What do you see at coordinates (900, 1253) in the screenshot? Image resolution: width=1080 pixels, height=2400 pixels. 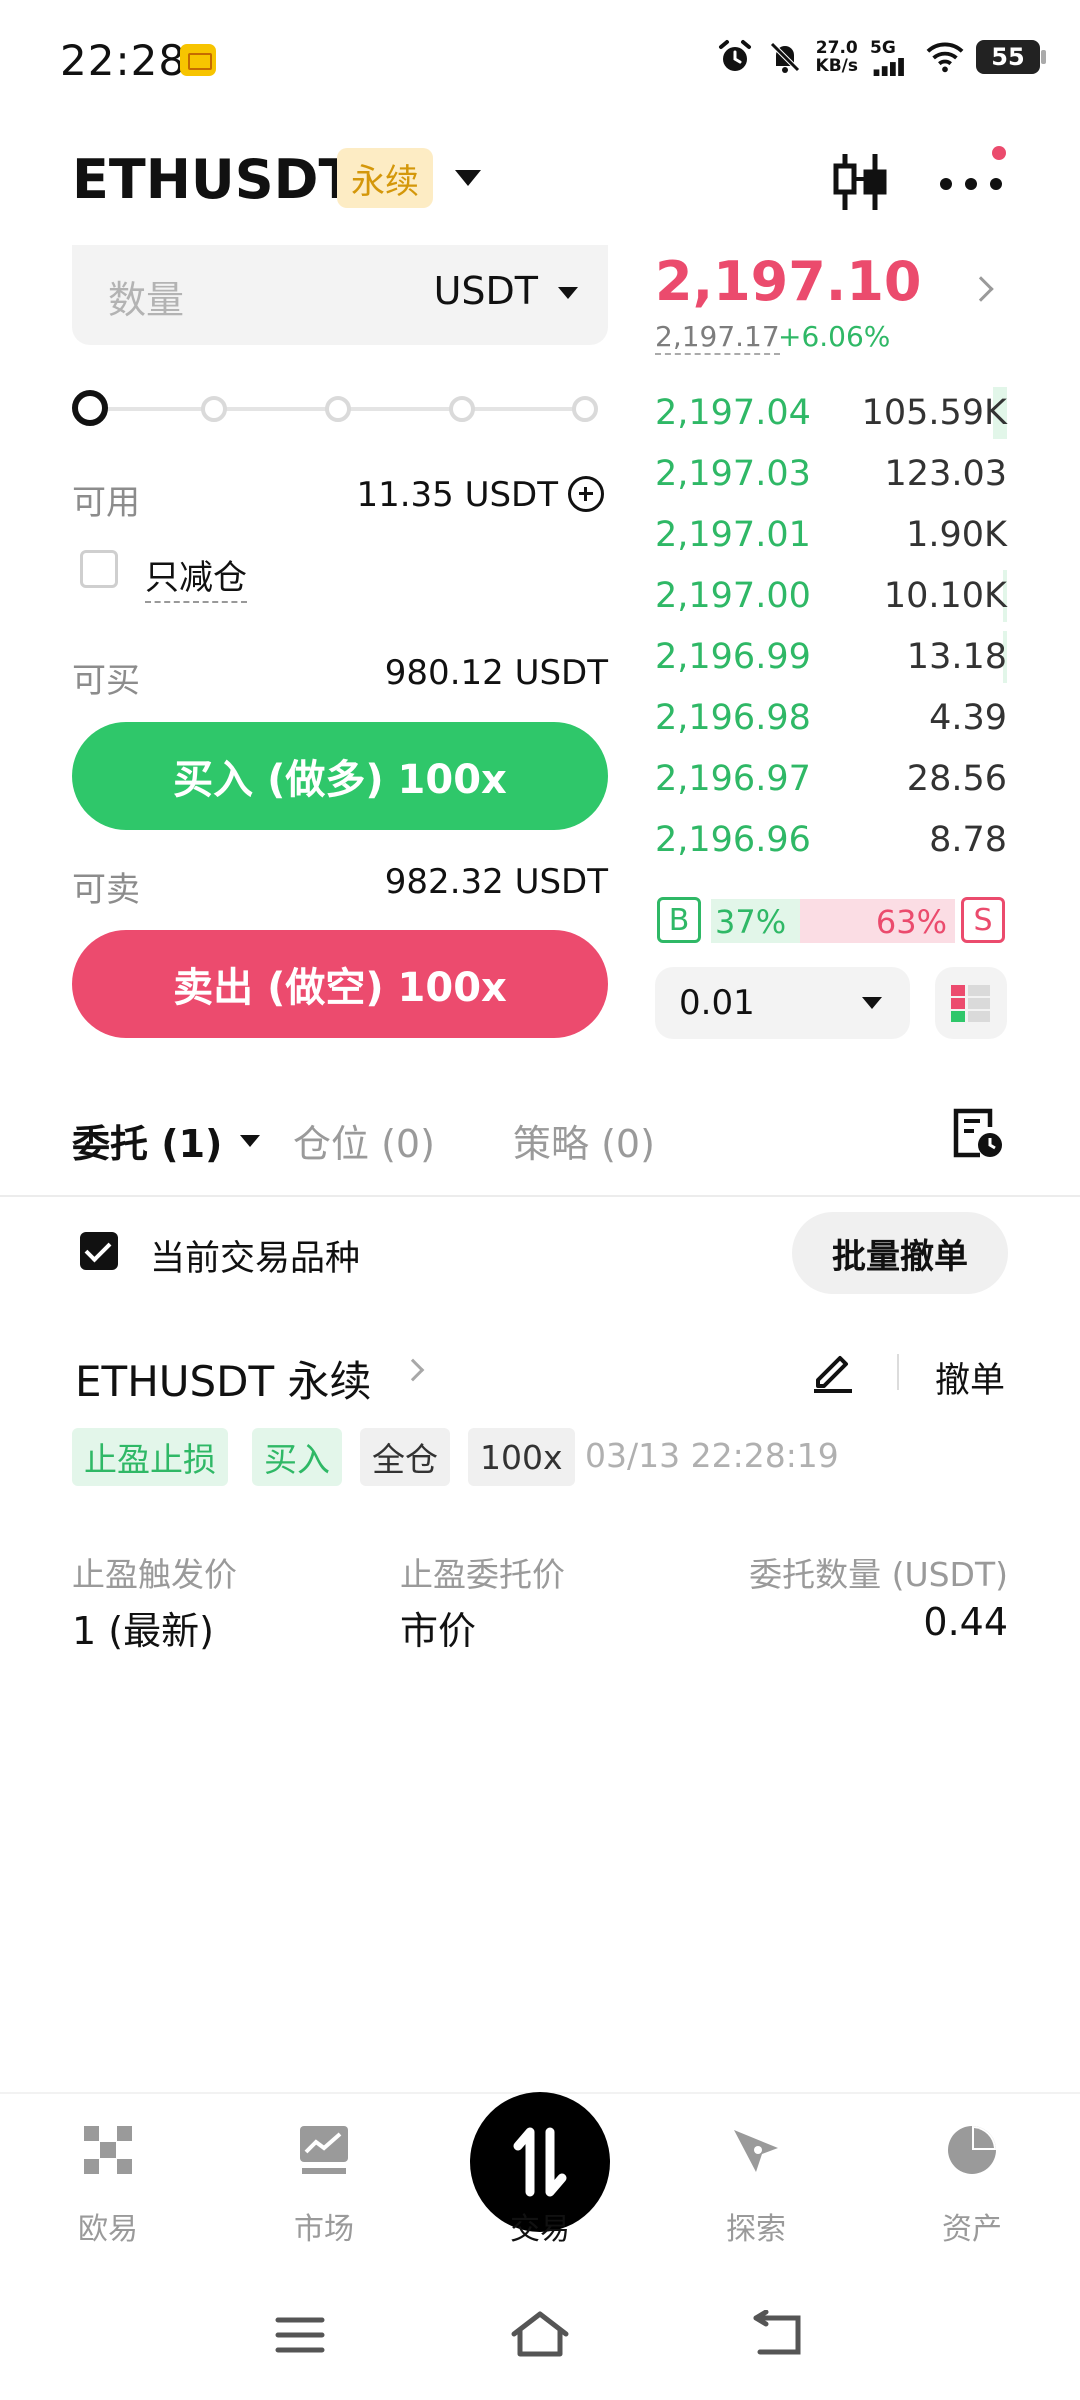 I see `batch-cancel-button: 批量撤单` at bounding box center [900, 1253].